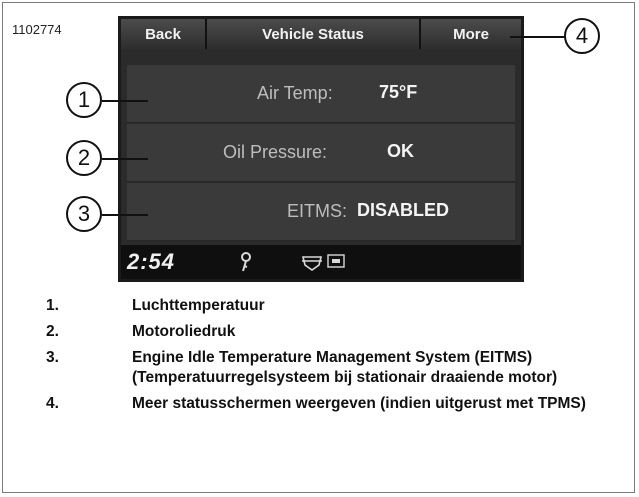 Image resolution: width=639 pixels, height=497 pixels. Describe the element at coordinates (295, 93) in the screenshot. I see `air-temp-label: Air Temp:` at that location.